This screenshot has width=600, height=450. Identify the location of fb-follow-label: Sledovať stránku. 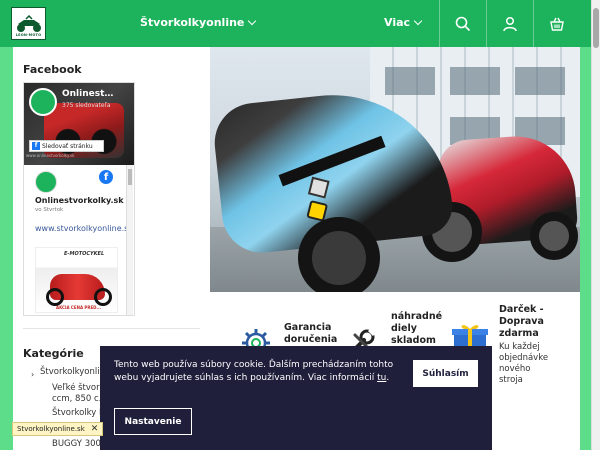
(67, 146).